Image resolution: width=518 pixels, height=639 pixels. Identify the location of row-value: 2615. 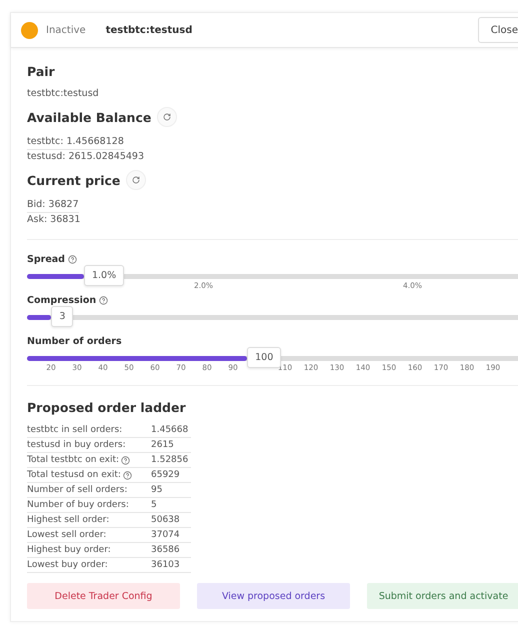
(171, 445).